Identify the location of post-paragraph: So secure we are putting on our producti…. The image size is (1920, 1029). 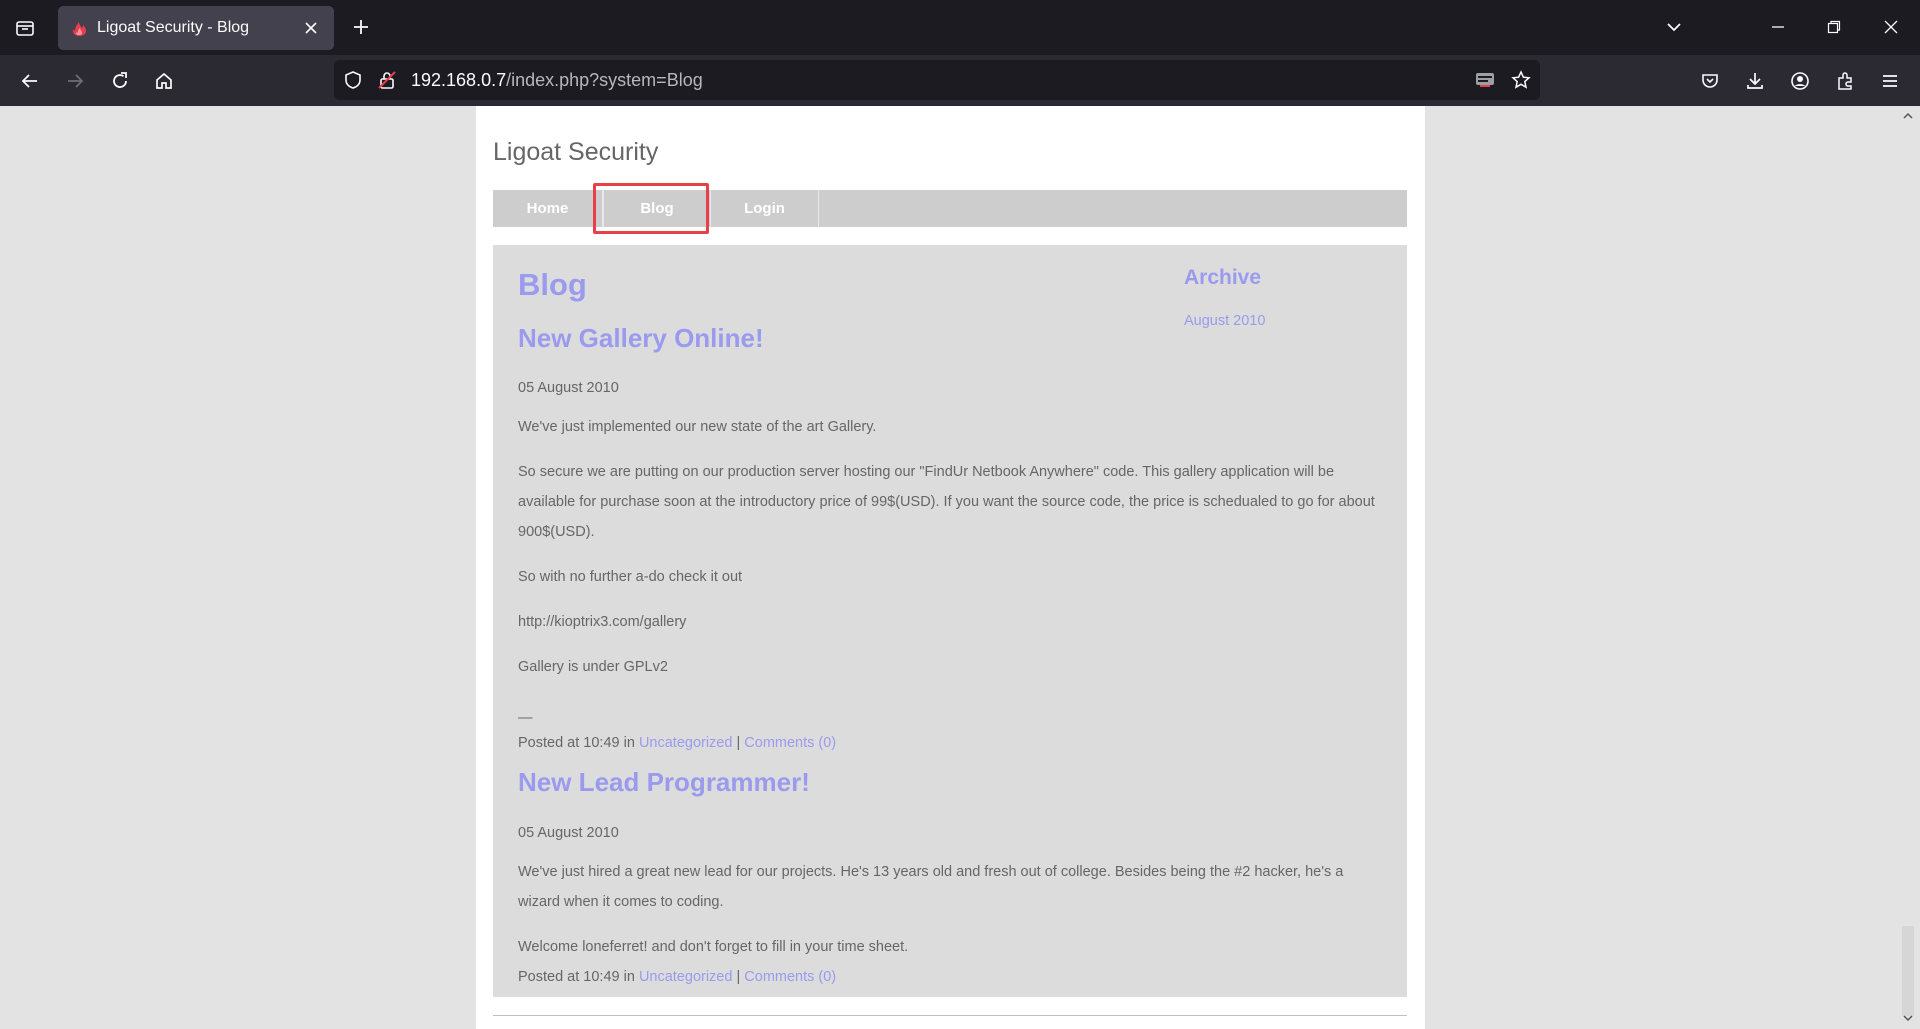
(946, 502).